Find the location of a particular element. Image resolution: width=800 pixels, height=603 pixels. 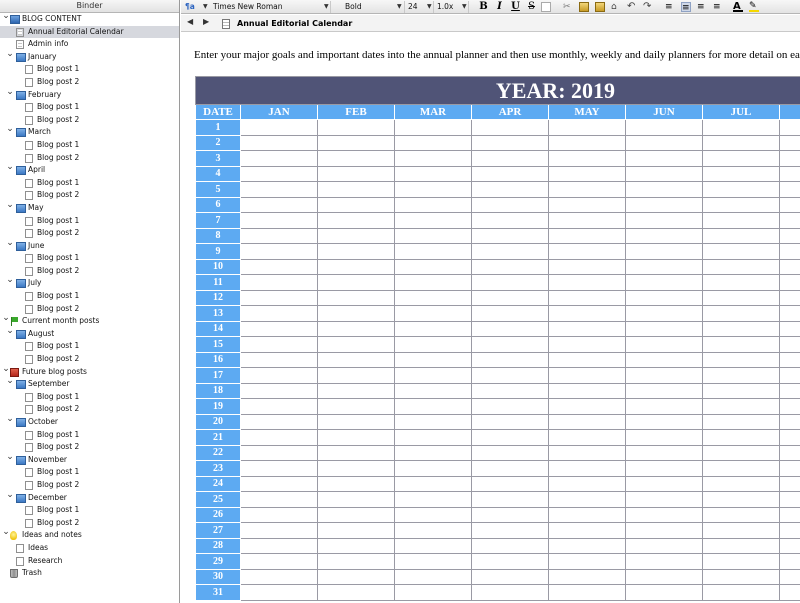

binder-item: ⌄ December is located at coordinates (89, 497).